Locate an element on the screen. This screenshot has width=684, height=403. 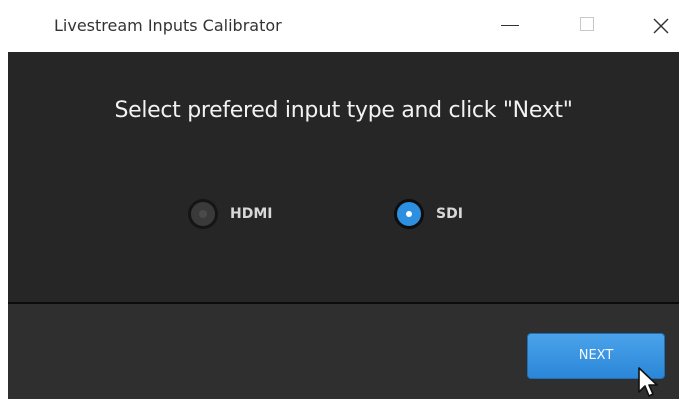
radio-label-hdmi: HDMI is located at coordinates (251, 214).